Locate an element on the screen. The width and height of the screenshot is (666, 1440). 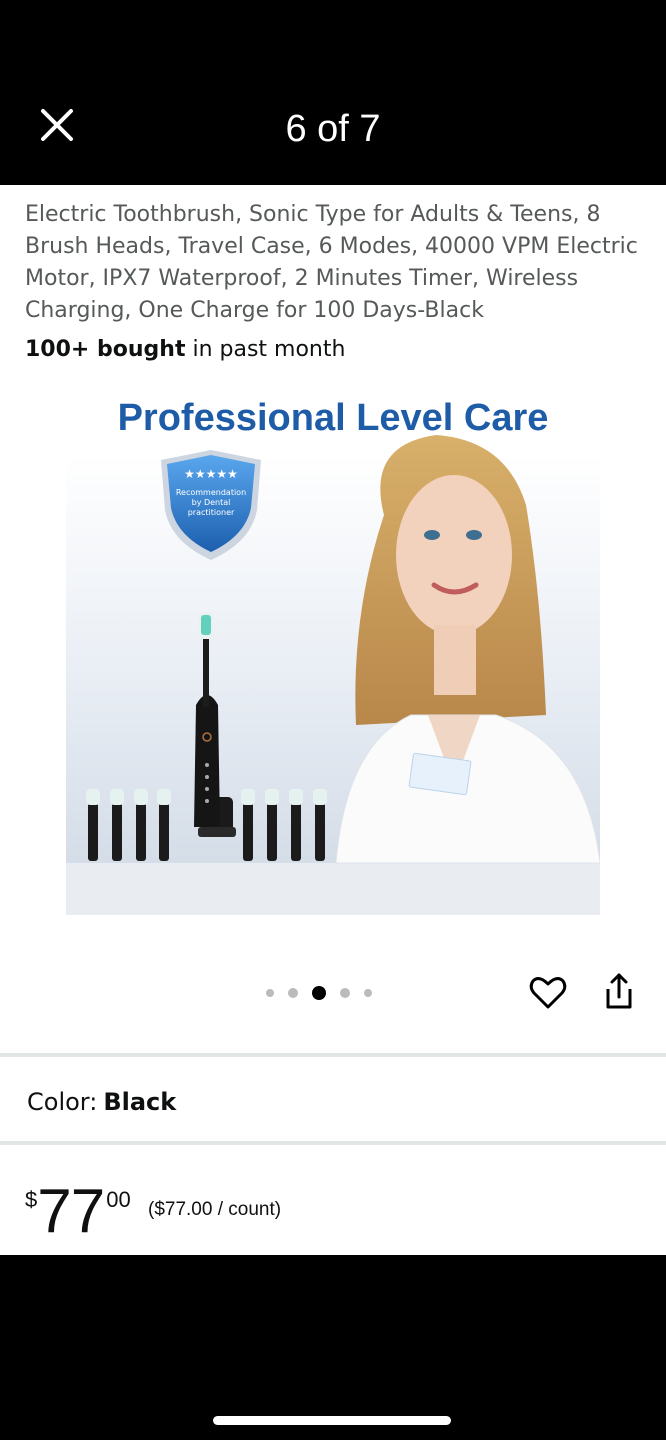
price-currency: $ is located at coordinates (31, 1199).